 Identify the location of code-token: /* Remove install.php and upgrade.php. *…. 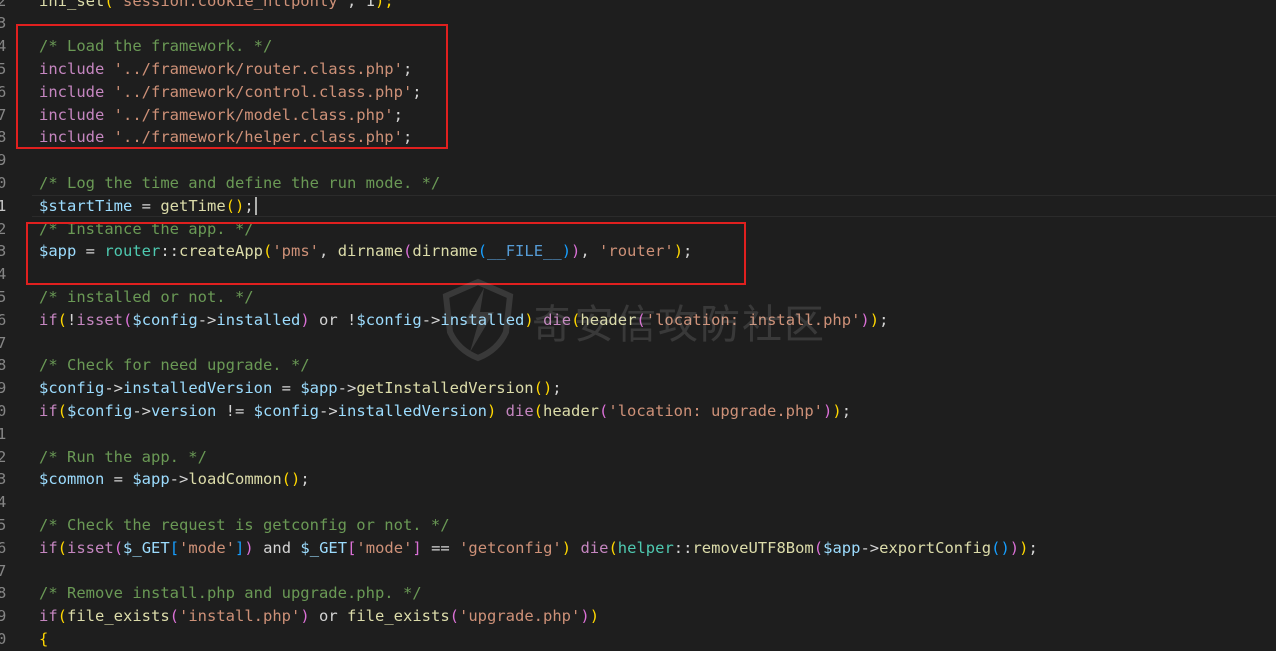
(230, 593).